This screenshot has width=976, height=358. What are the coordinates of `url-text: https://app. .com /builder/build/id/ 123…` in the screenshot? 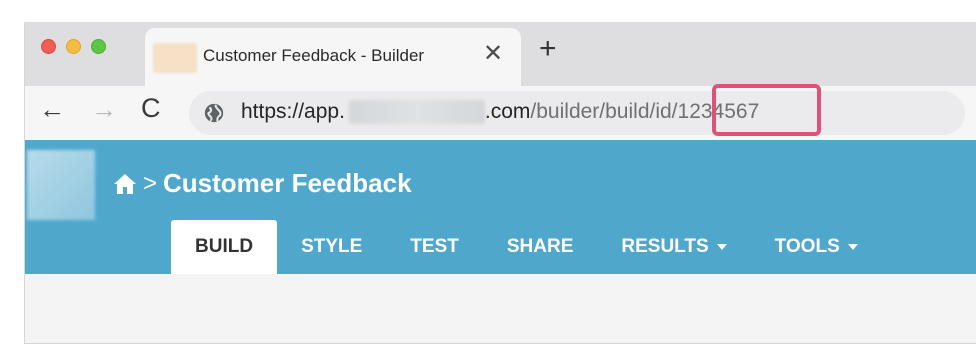 It's located at (500, 112).